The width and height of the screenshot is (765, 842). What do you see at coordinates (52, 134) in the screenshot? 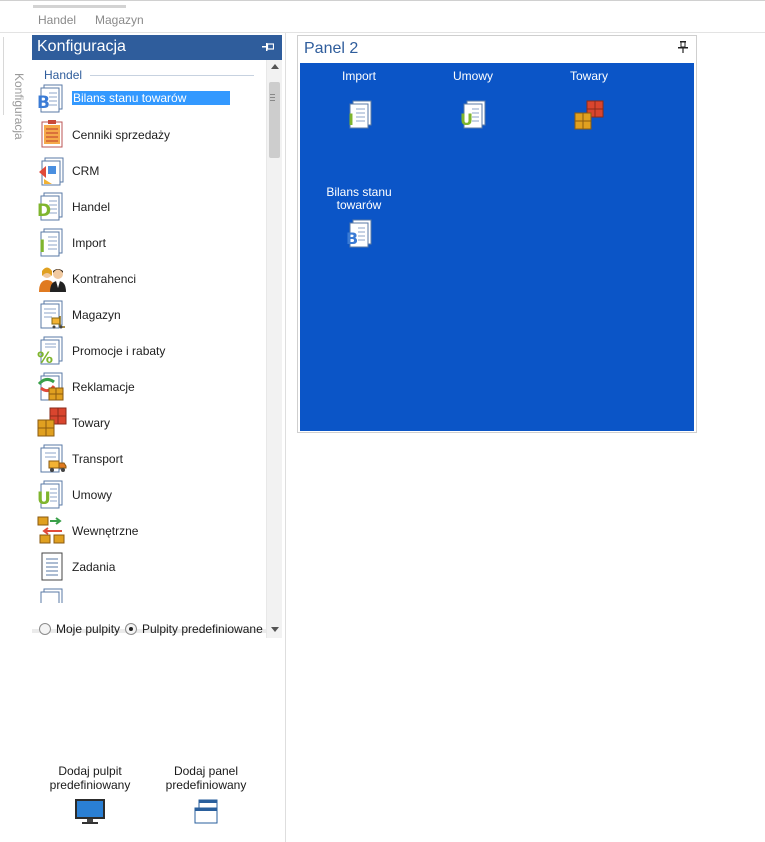
I see `price-list-icon` at bounding box center [52, 134].